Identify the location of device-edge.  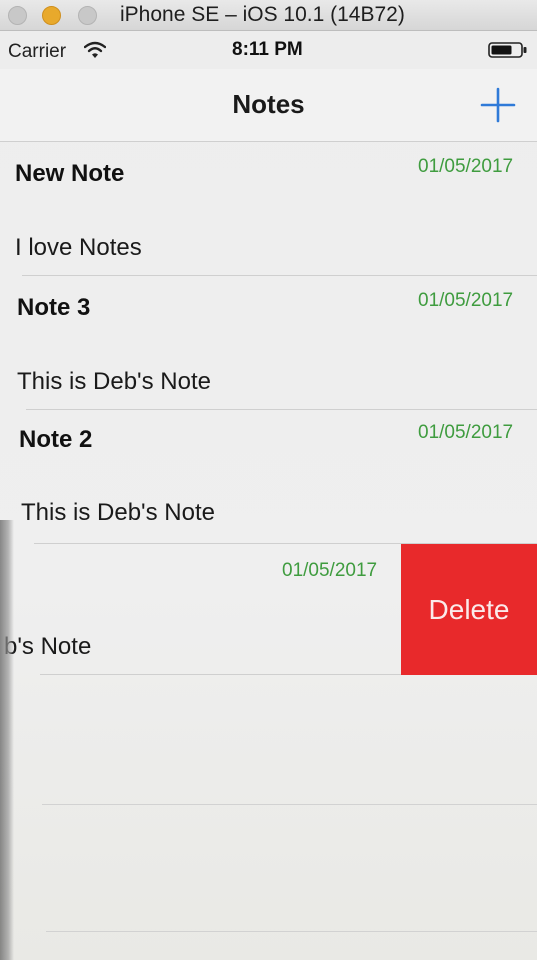
(7, 740).